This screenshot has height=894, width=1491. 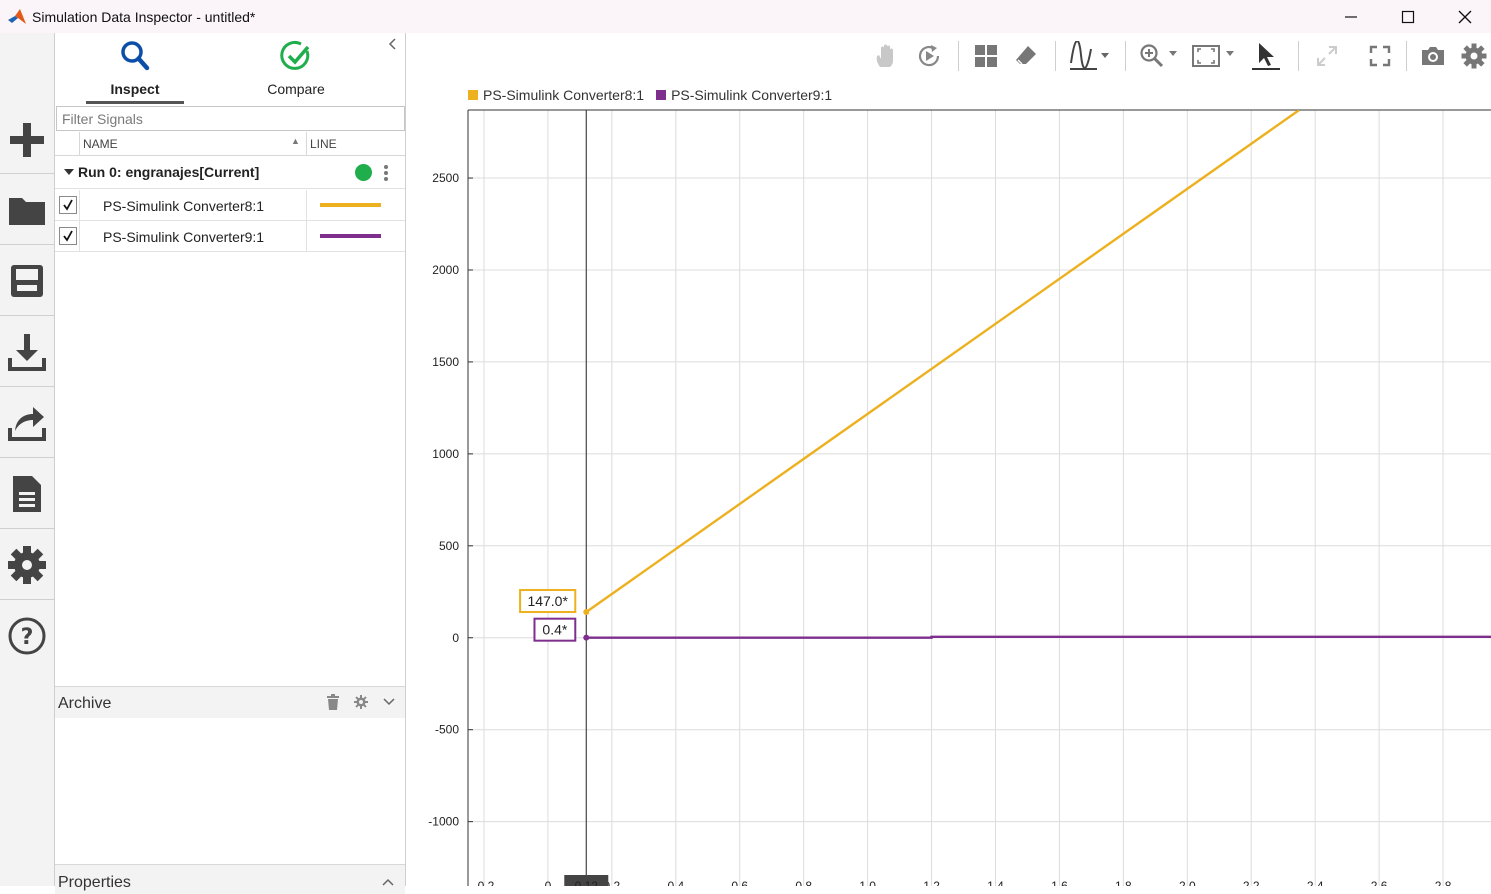 I want to click on x-tick-label: 2.8, so click(x=1443, y=882).